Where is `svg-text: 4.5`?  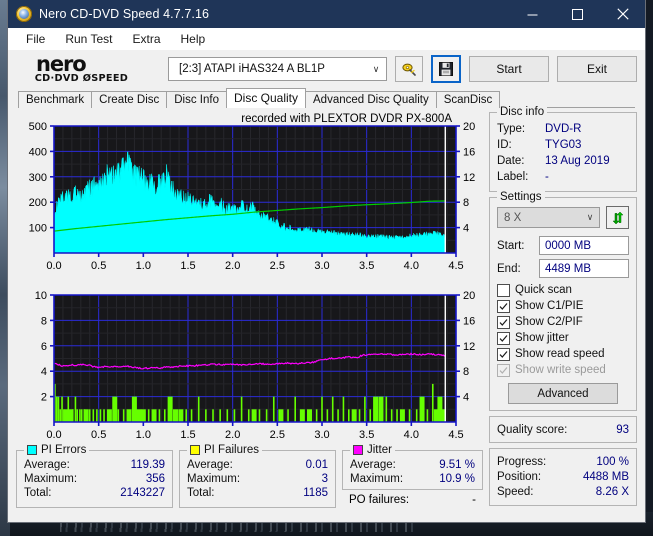 svg-text: 4.5 is located at coordinates (455, 266).